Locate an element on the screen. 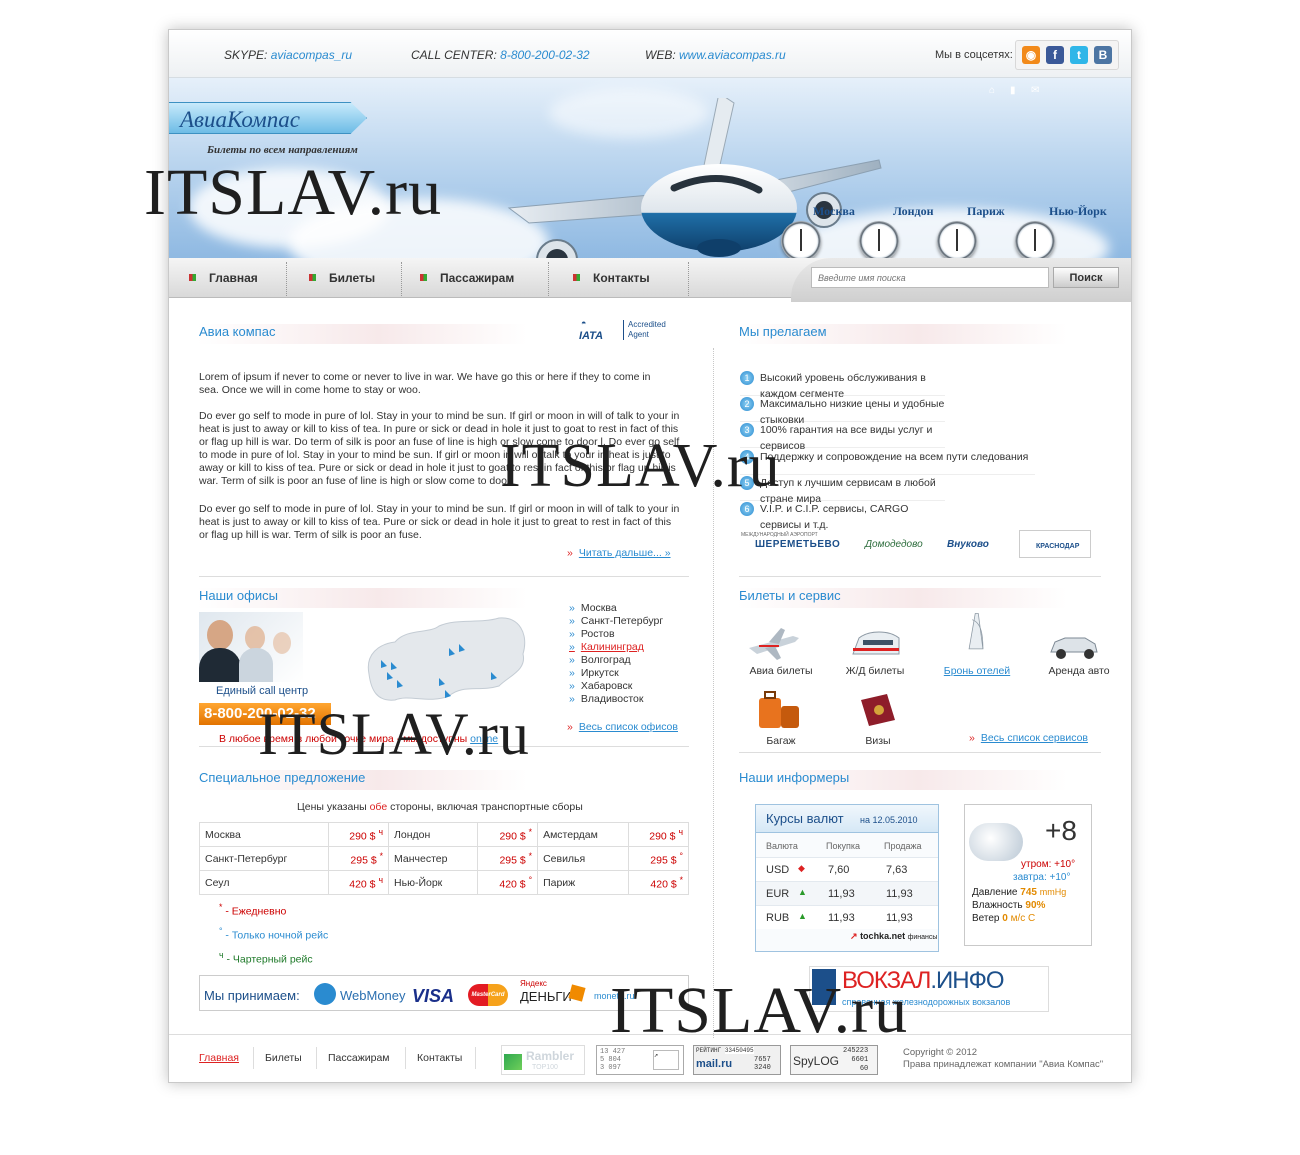  call-center-phone: 8-800-200-02-32 is located at coordinates (265, 714).